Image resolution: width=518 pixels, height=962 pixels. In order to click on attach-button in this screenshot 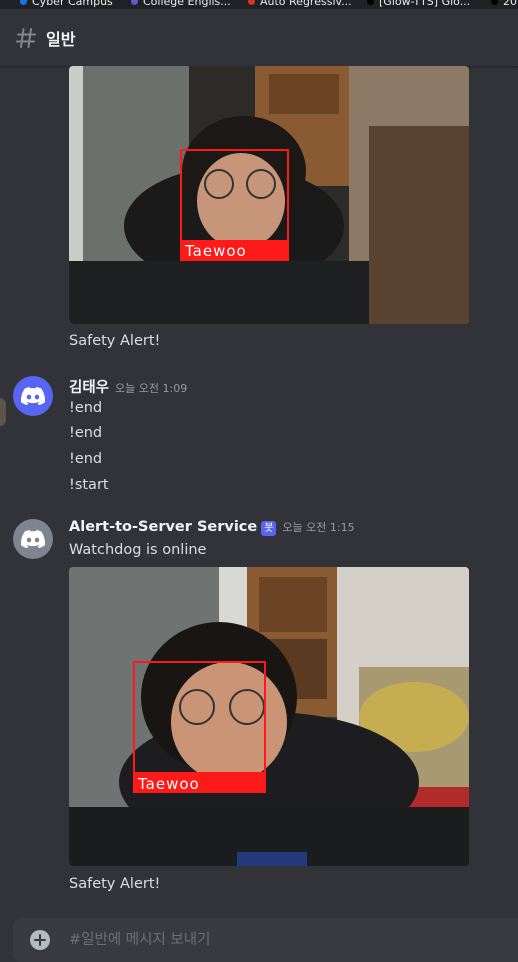, I will do `click(40, 940)`.